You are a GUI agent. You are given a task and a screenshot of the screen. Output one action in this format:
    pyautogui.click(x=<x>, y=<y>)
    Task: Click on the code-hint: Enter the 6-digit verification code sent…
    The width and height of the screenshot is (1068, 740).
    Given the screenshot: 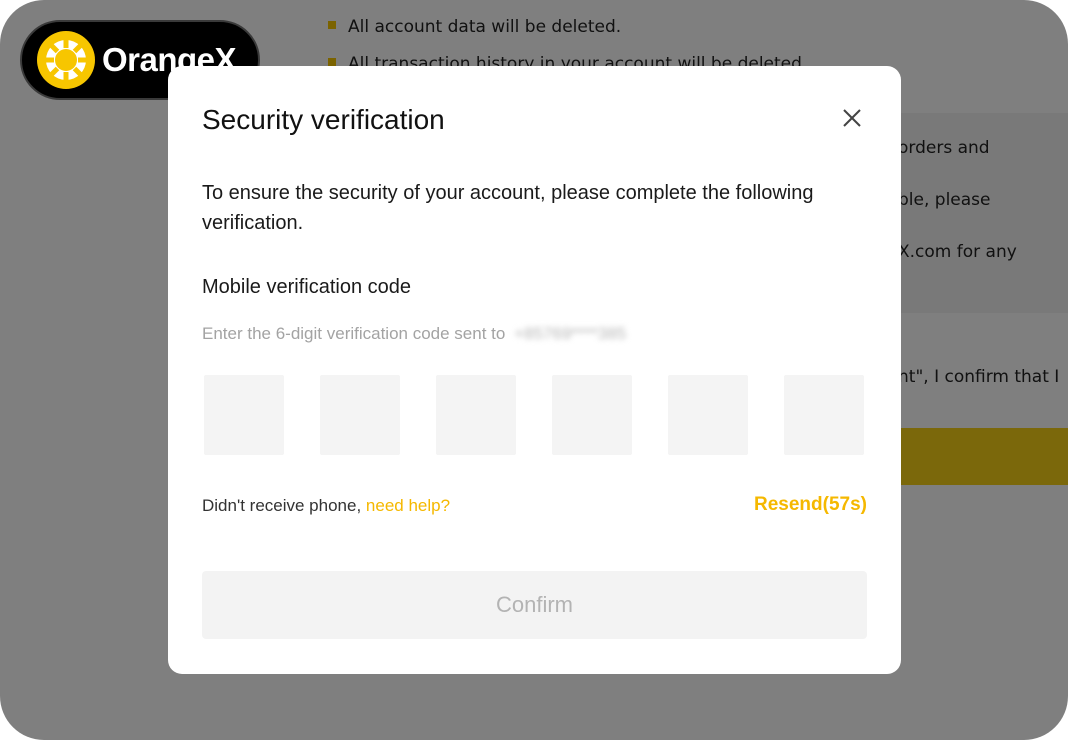 What is the action you would take?
    pyautogui.click(x=414, y=334)
    